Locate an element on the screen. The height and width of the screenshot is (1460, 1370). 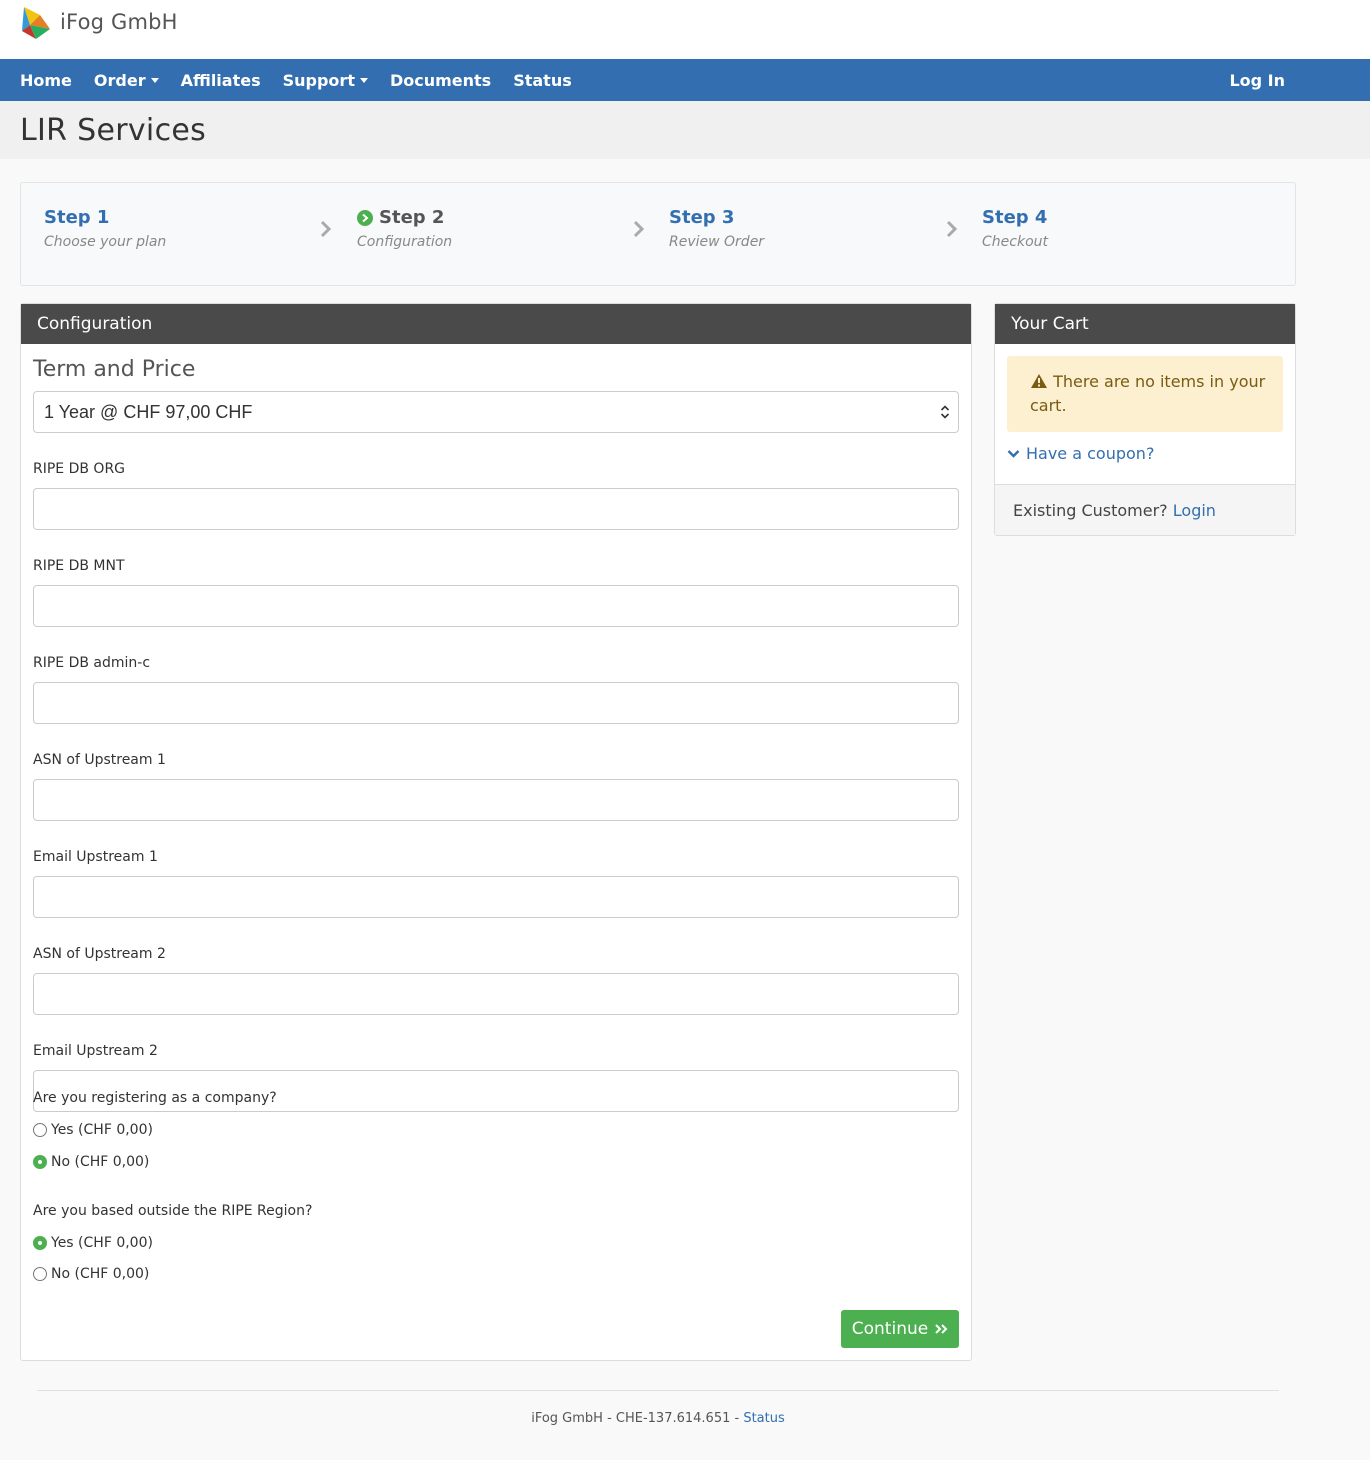
select-arrows-icon is located at coordinates (945, 412).